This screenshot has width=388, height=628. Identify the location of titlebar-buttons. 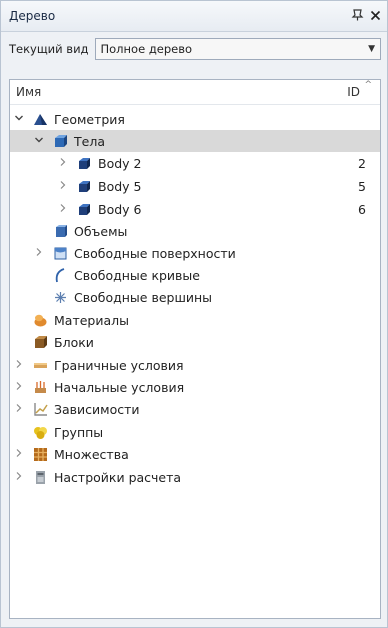
(366, 16).